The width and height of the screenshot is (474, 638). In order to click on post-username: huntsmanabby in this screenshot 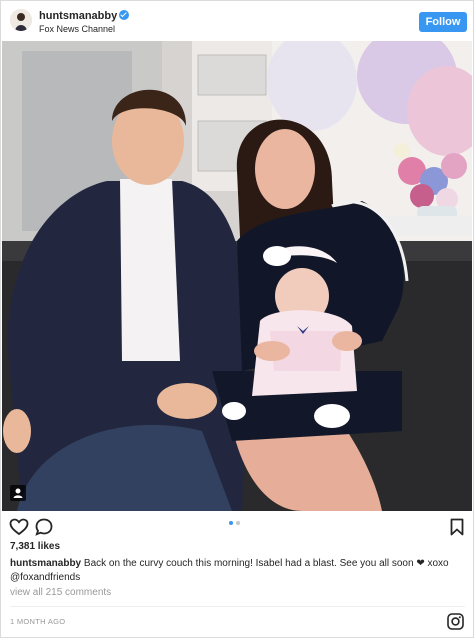, I will do `click(84, 16)`.